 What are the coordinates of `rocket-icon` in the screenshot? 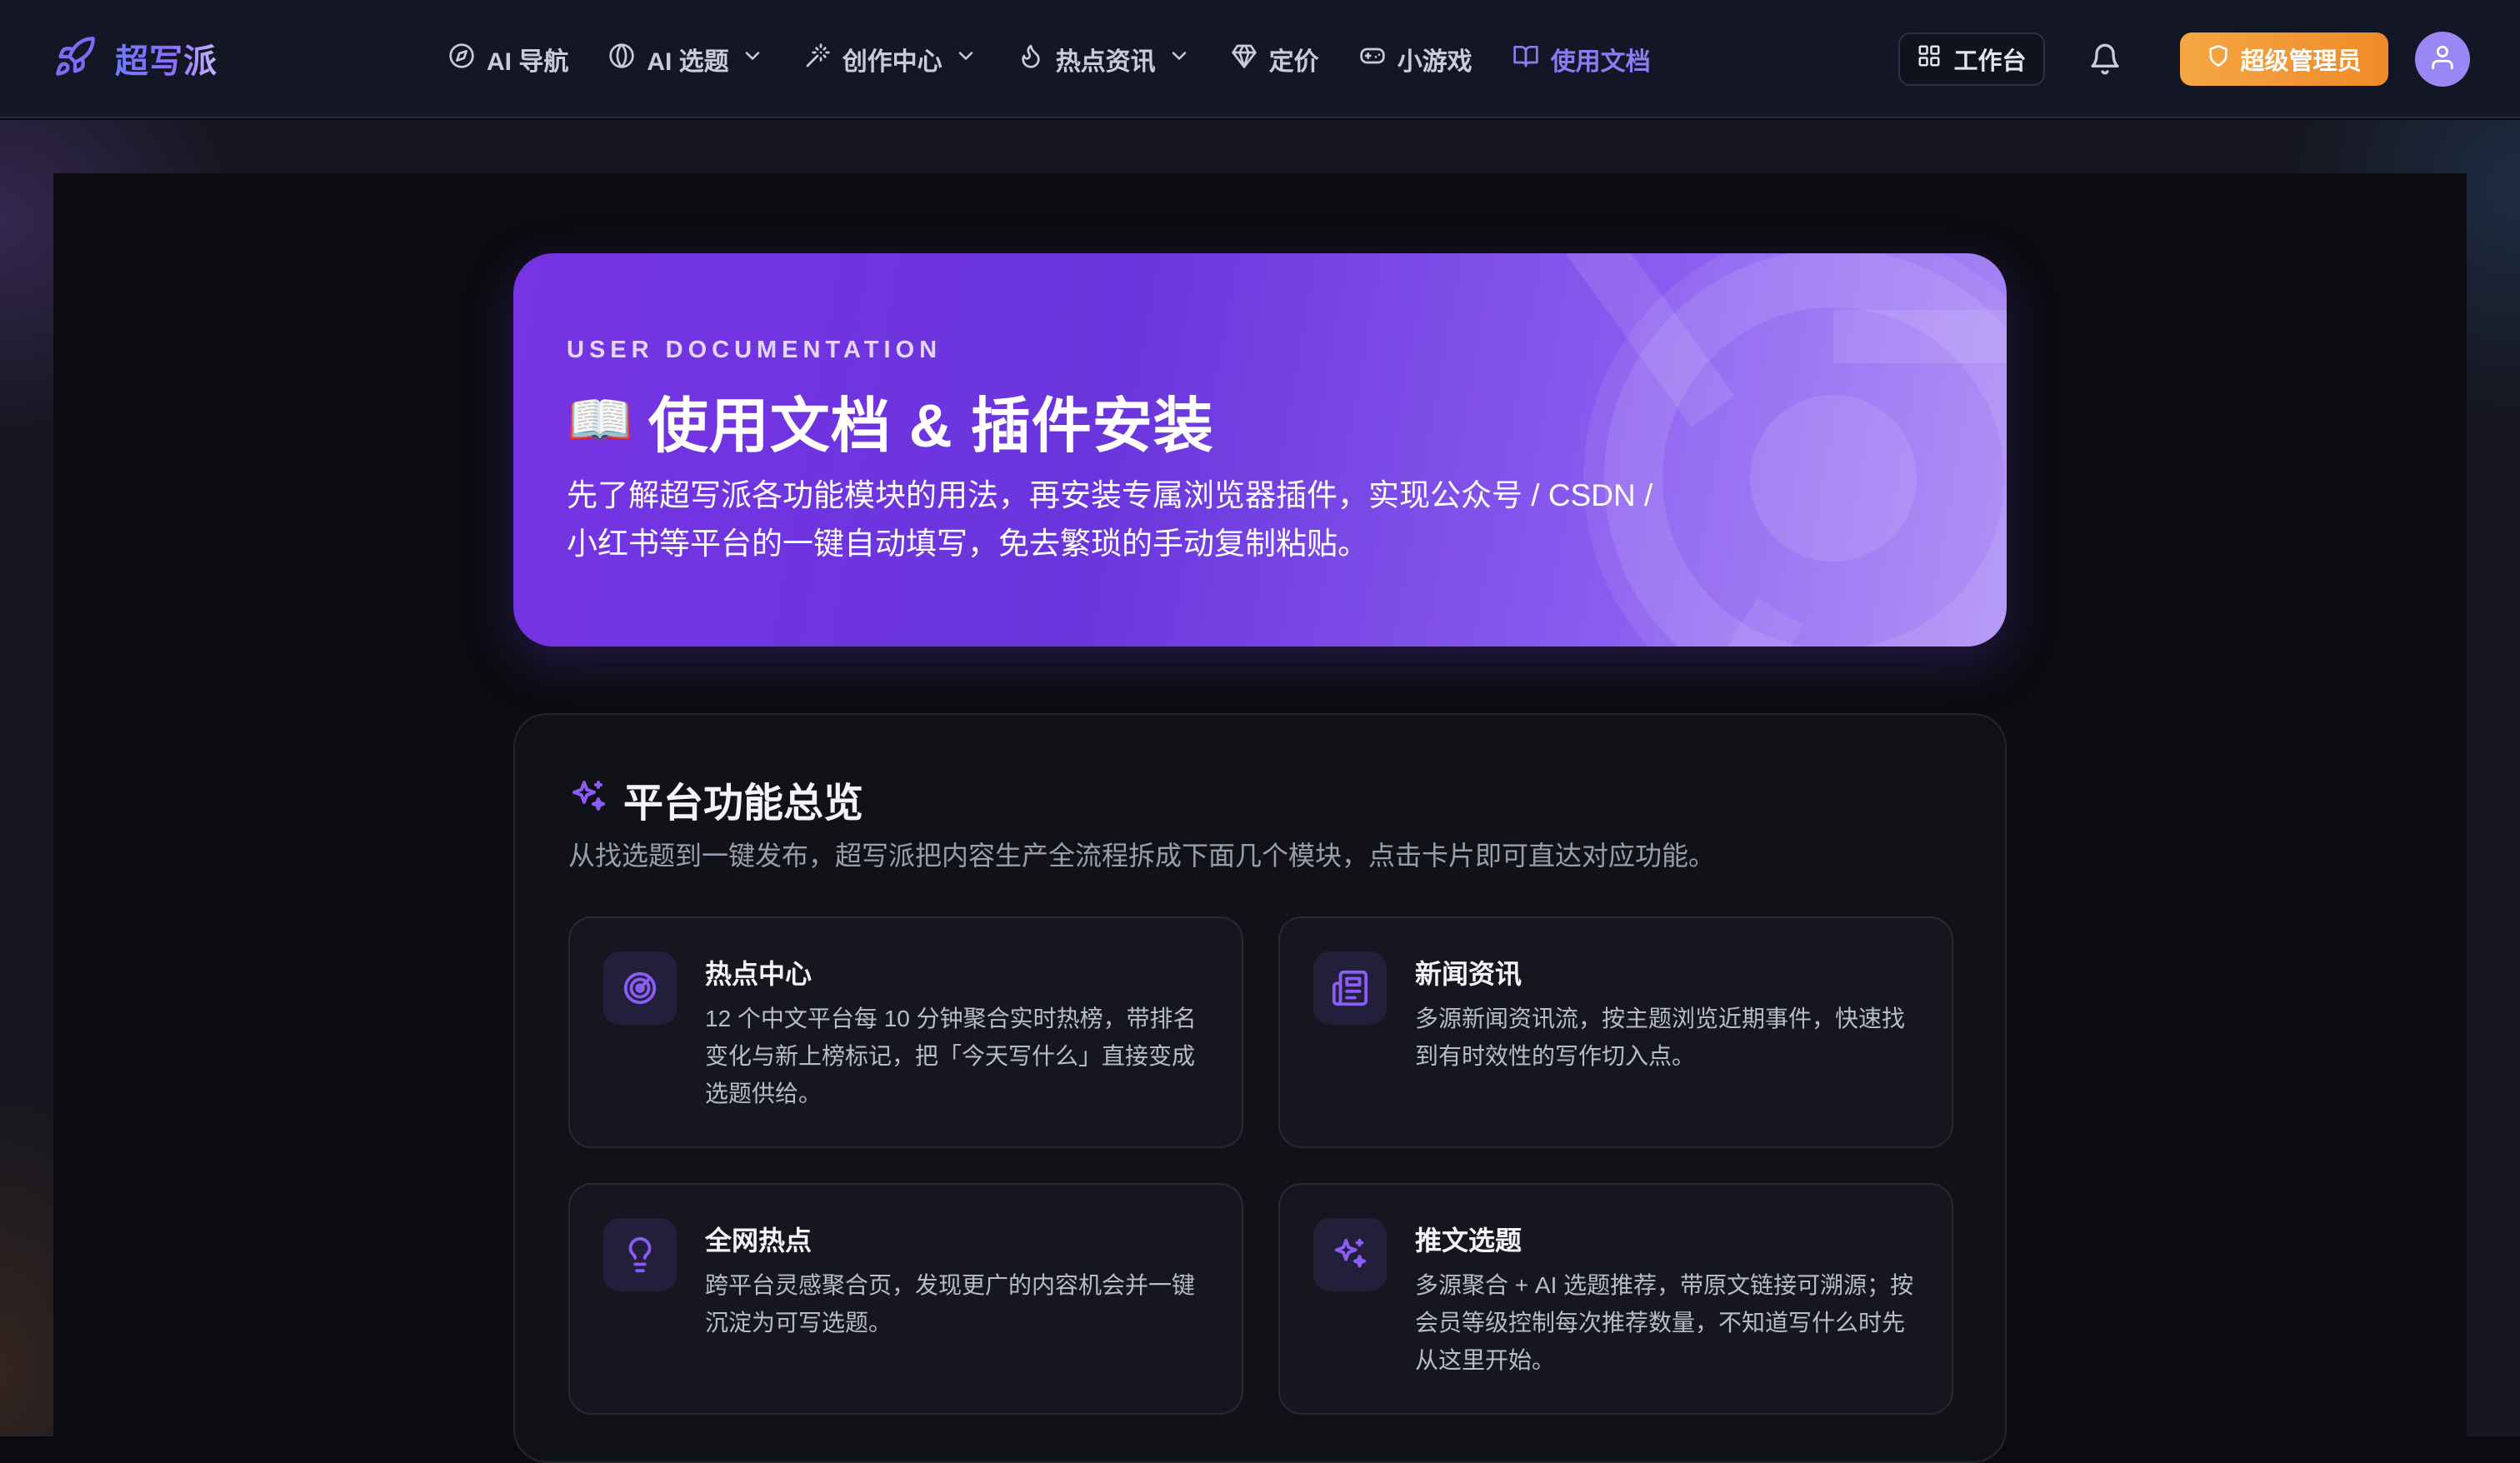 It's located at (75, 58).